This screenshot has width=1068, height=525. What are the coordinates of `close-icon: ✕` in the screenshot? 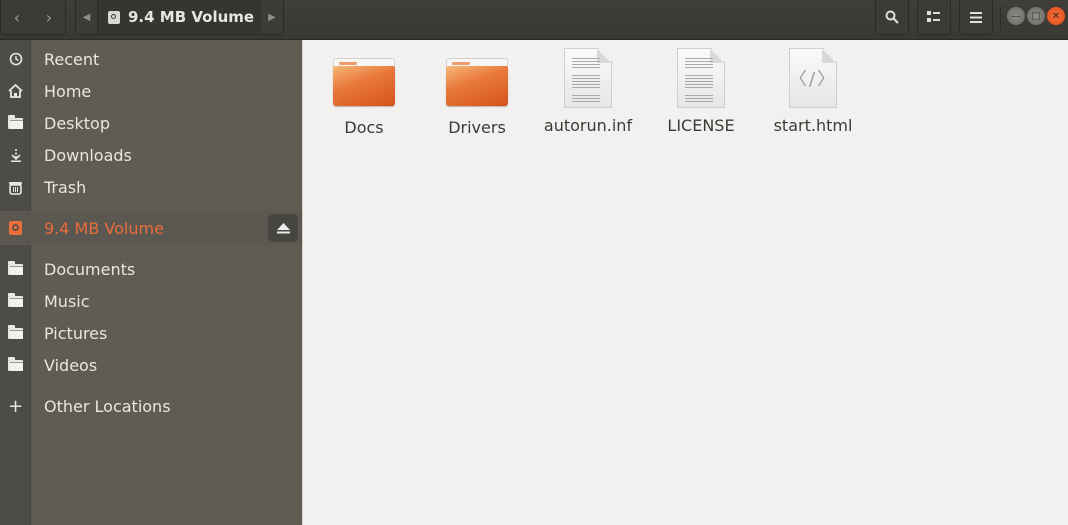 It's located at (1056, 16).